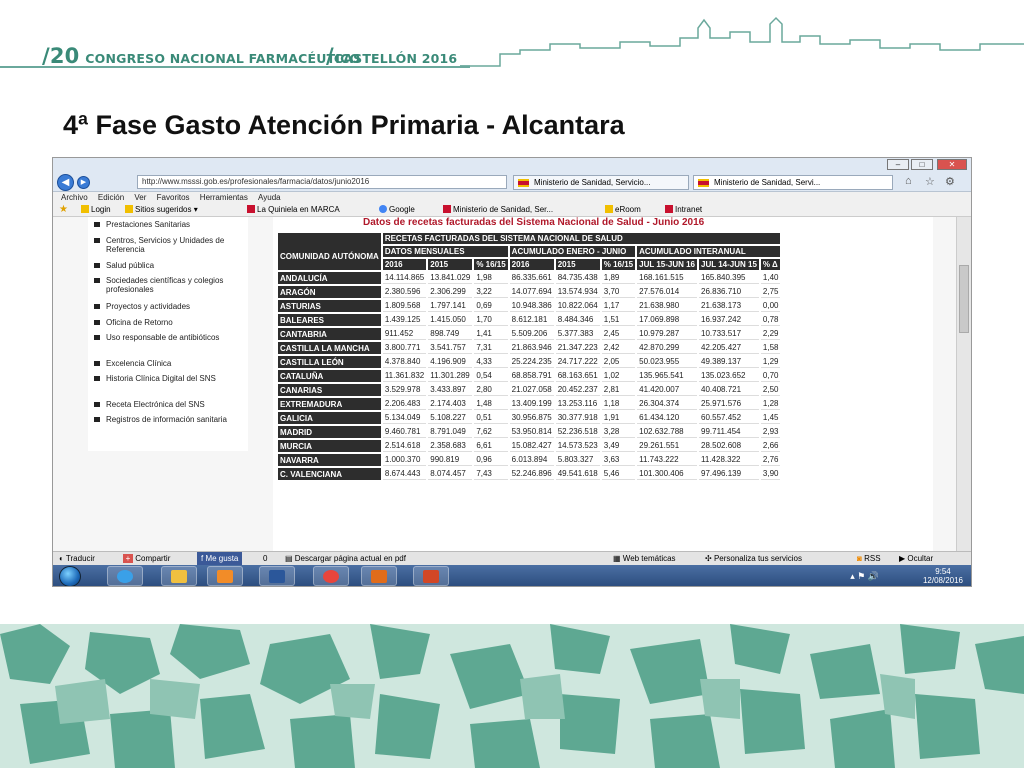 The width and height of the screenshot is (1024, 768). What do you see at coordinates (729, 306) in the screenshot?
I see `value-cell: 21.638.173` at bounding box center [729, 306].